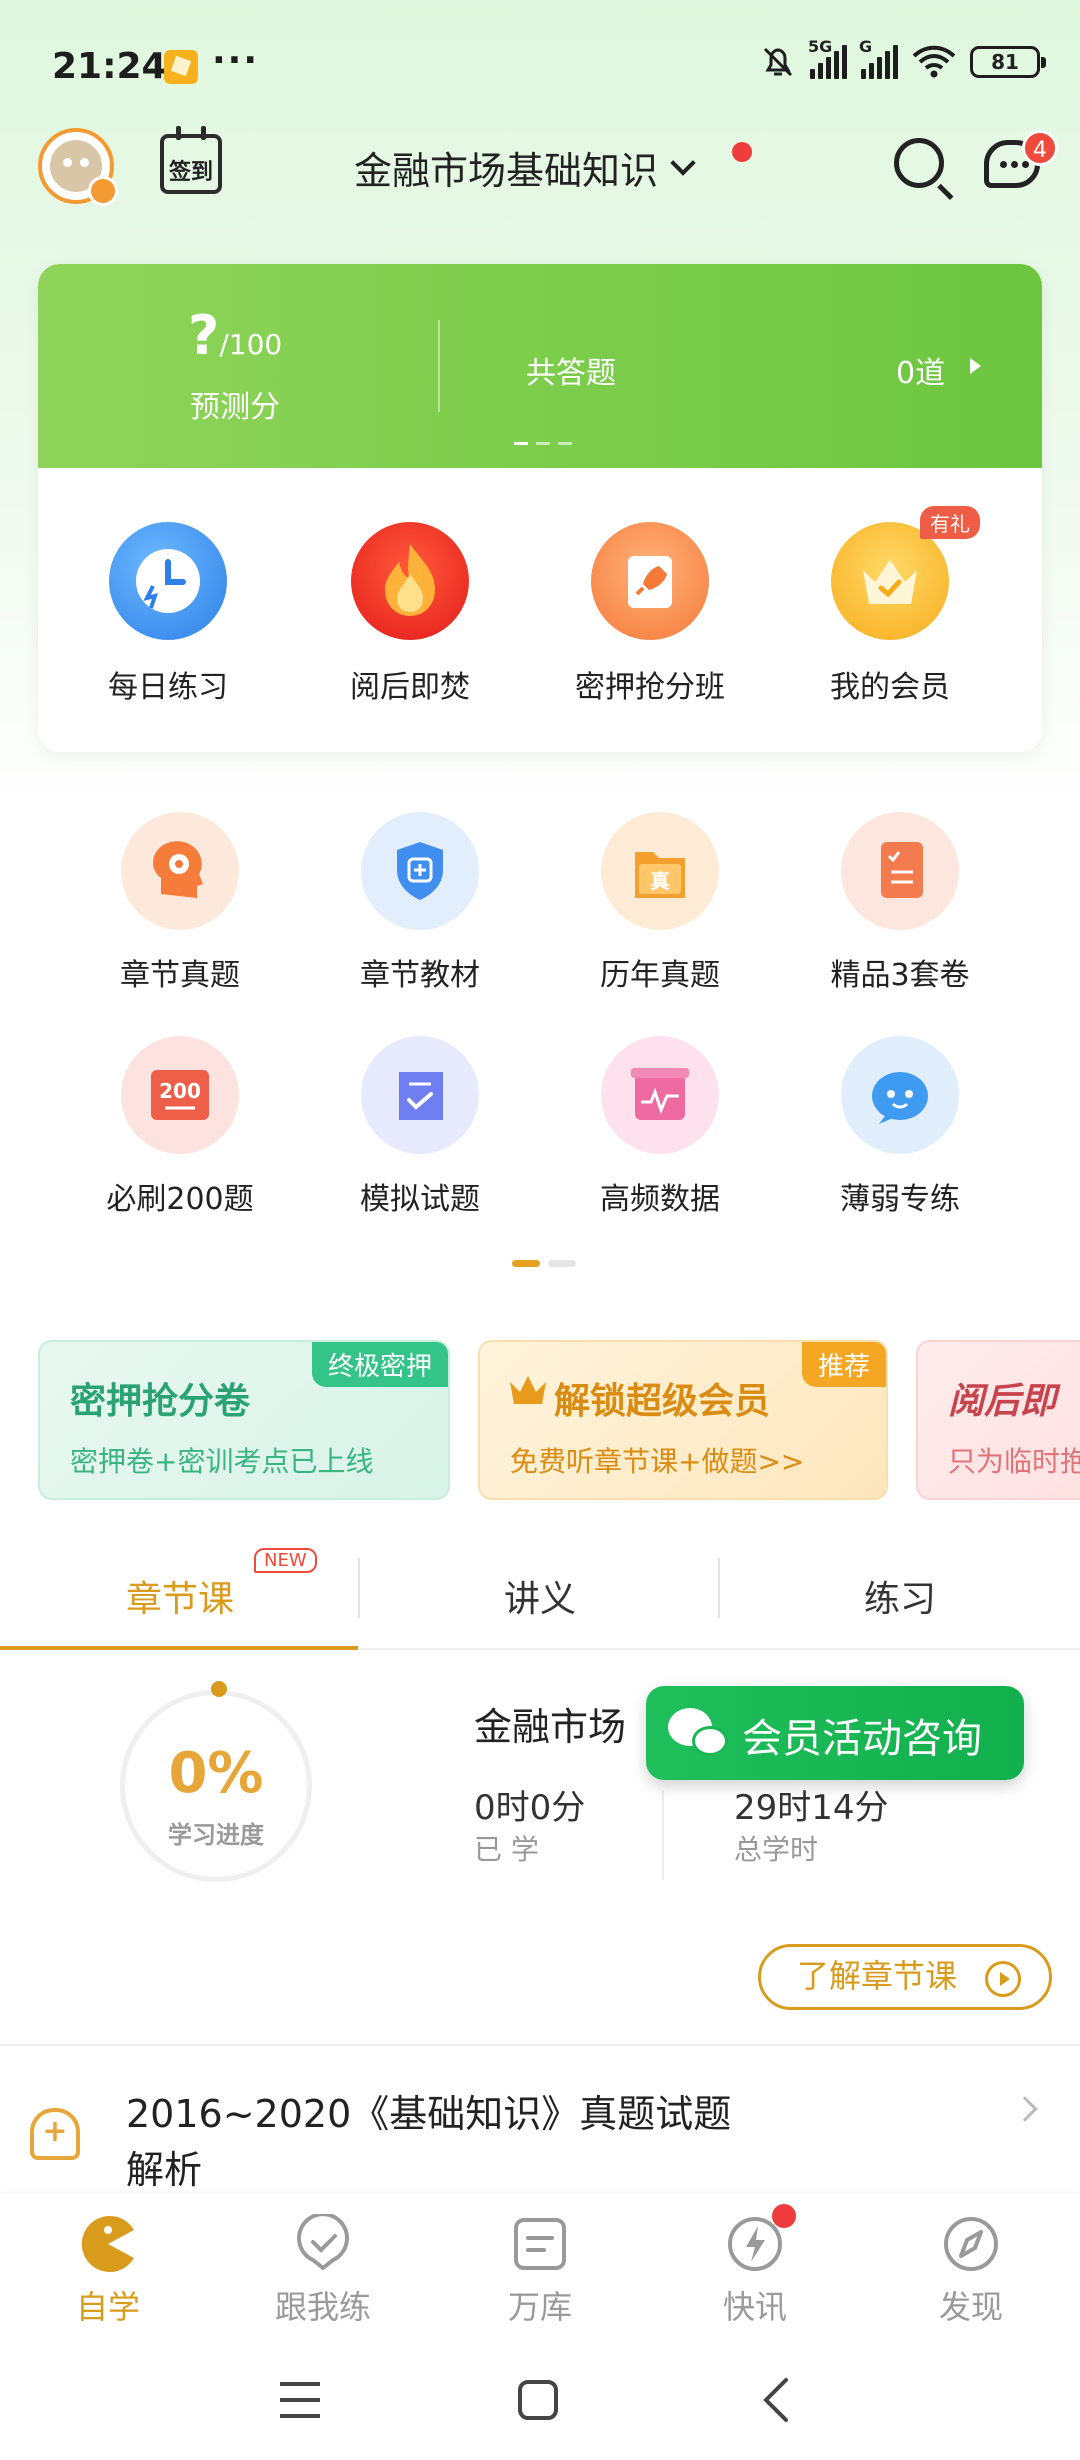  Describe the element at coordinates (866, 46) in the screenshot. I see `signal-g-label: G` at that location.